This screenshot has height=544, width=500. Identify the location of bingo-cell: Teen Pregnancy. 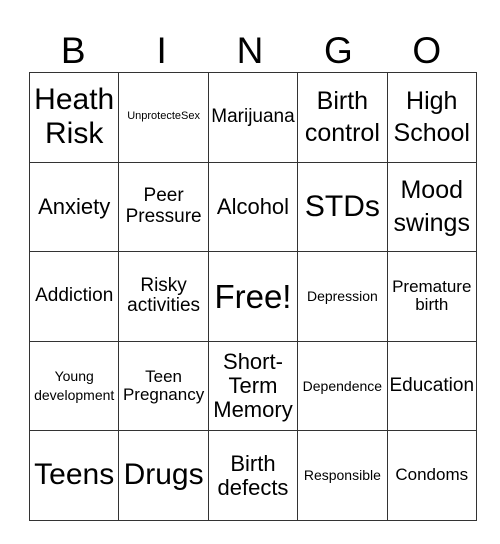
(163, 386).